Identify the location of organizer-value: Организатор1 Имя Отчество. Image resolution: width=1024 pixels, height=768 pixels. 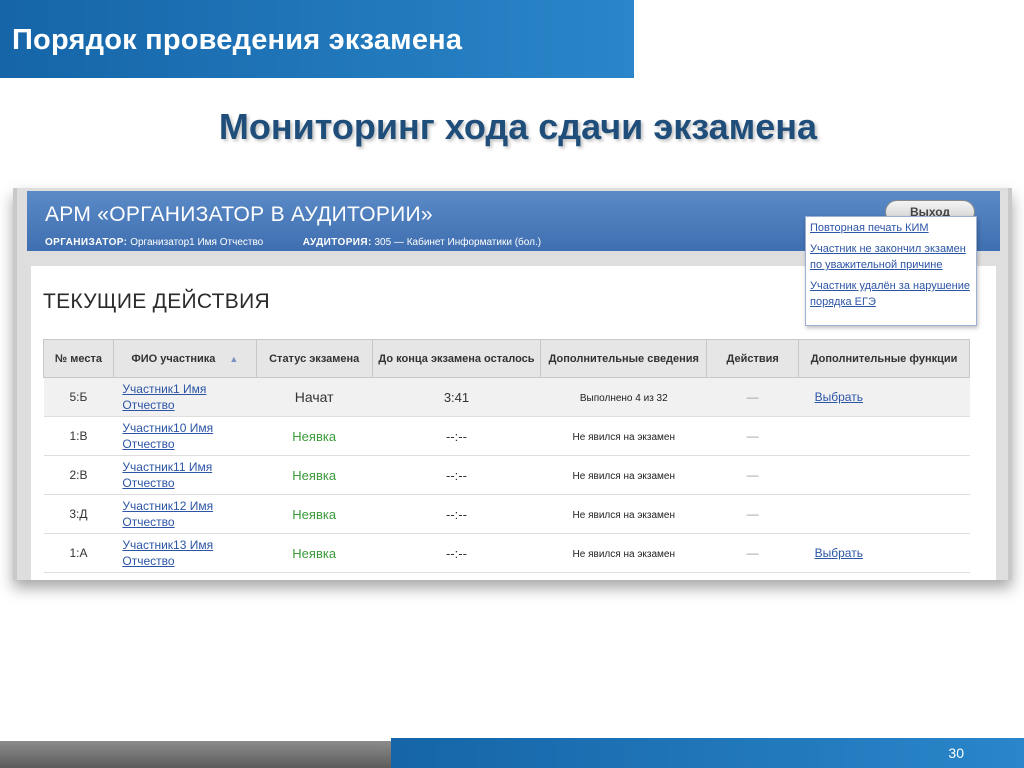
(197, 242).